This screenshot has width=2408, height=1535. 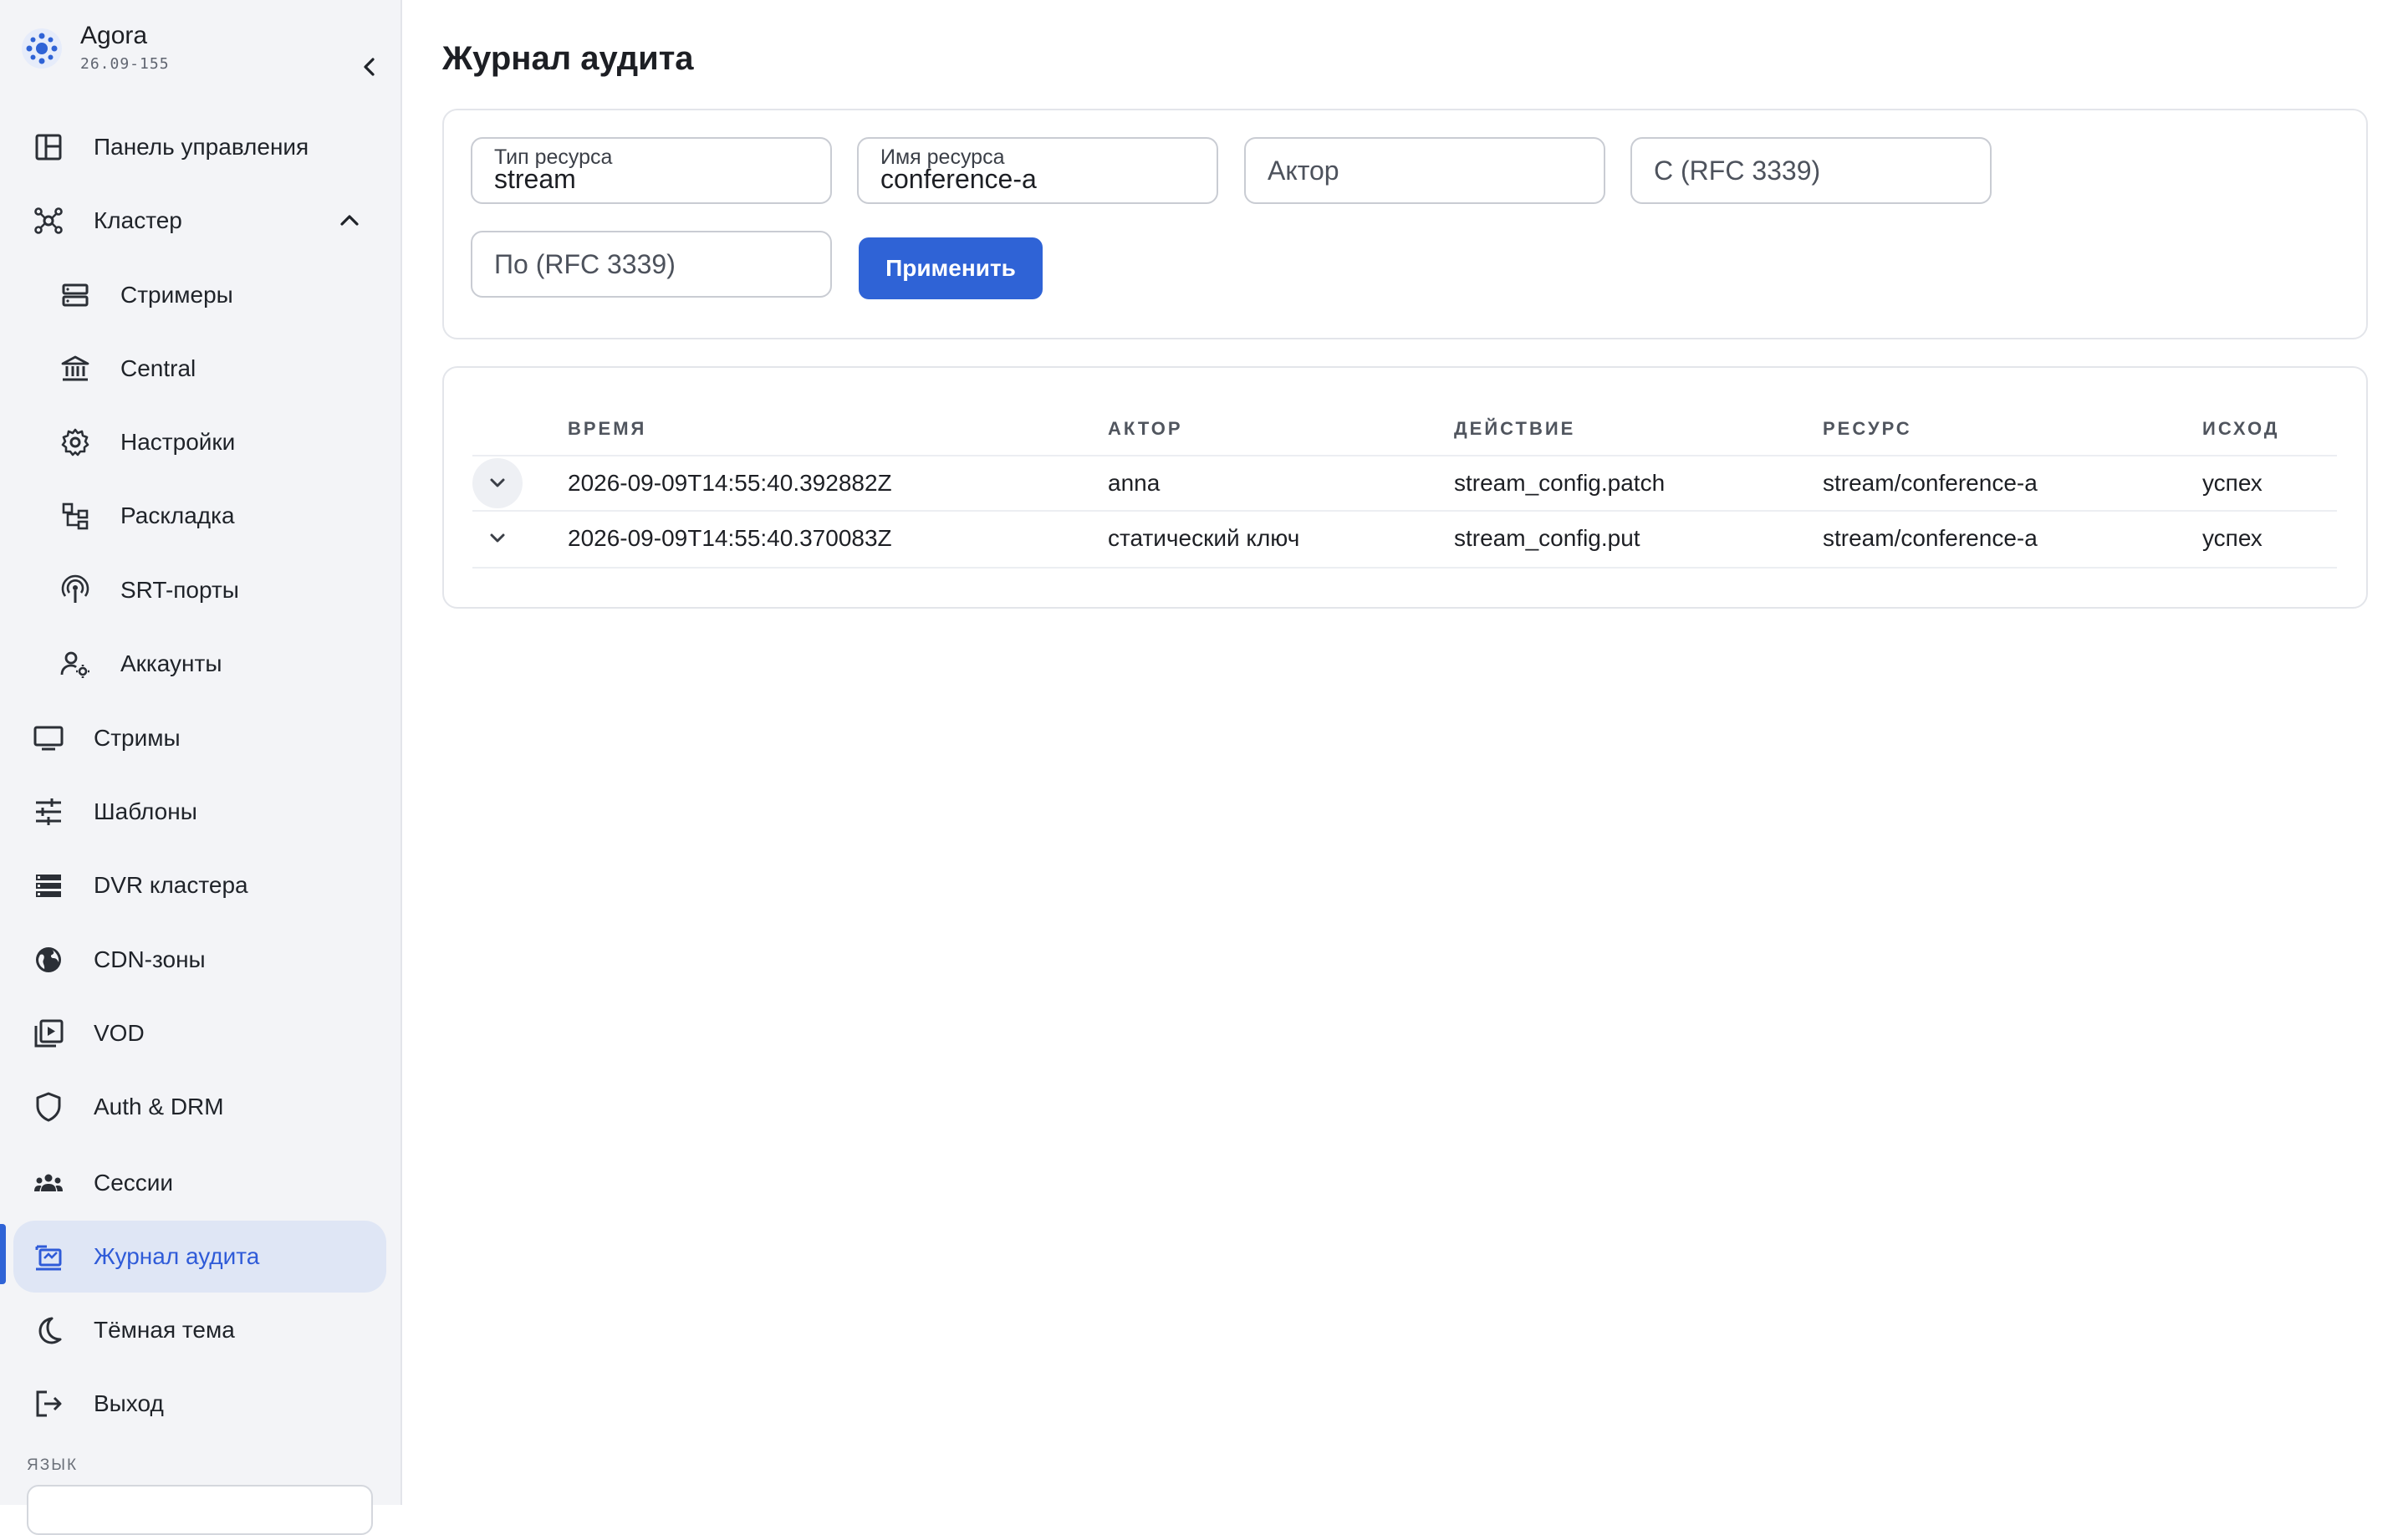 I want to click on sidebar-item-cdn-zones: CDN-зоны, so click(x=199, y=960).